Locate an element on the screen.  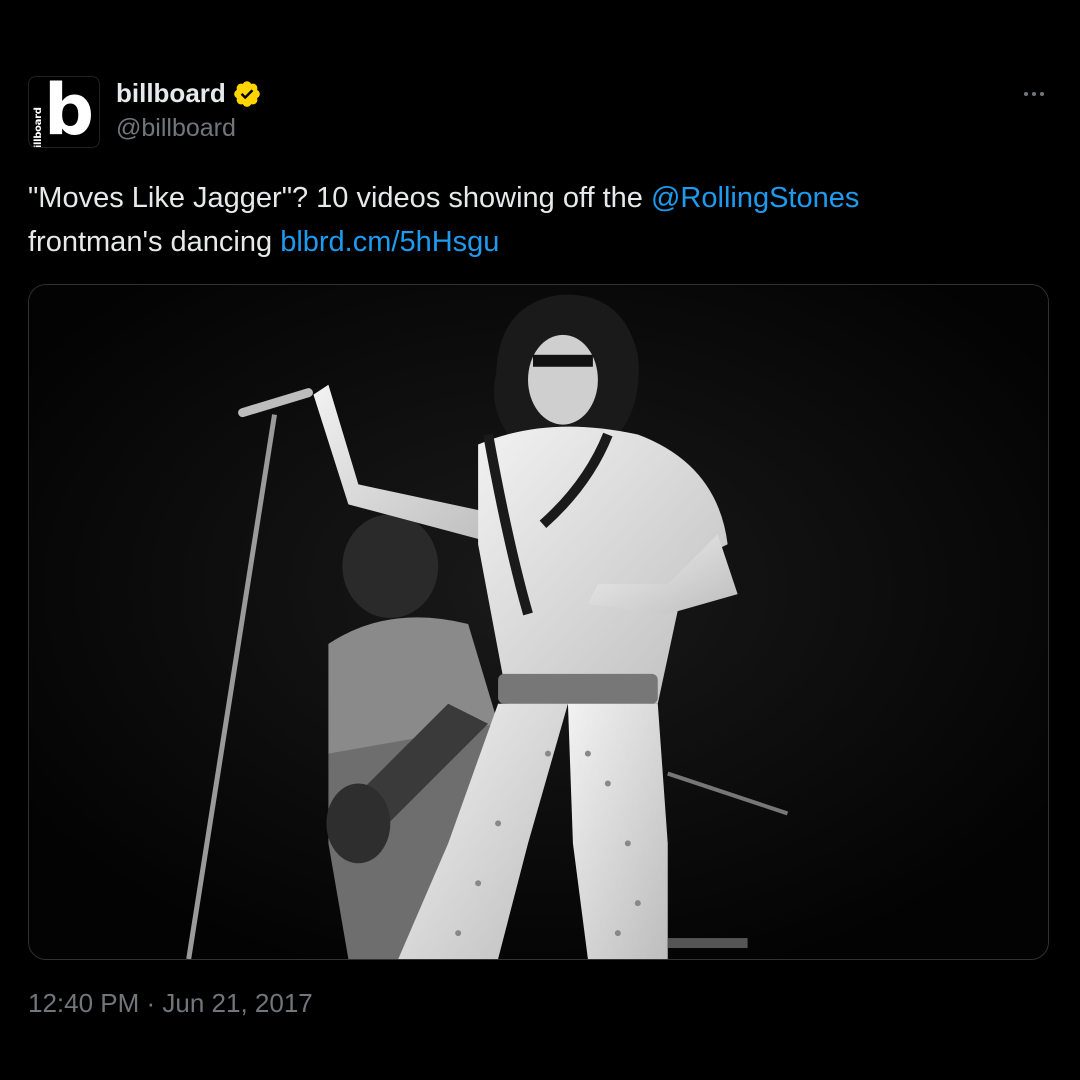
more-options-icon is located at coordinates (1034, 94).